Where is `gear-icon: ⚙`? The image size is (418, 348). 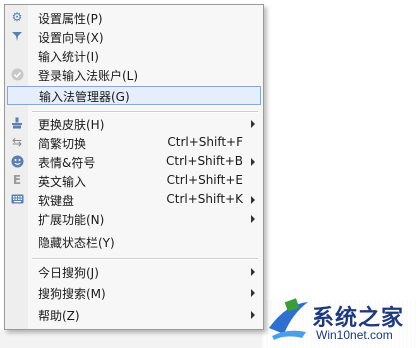 gear-icon: ⚙ is located at coordinates (17, 17).